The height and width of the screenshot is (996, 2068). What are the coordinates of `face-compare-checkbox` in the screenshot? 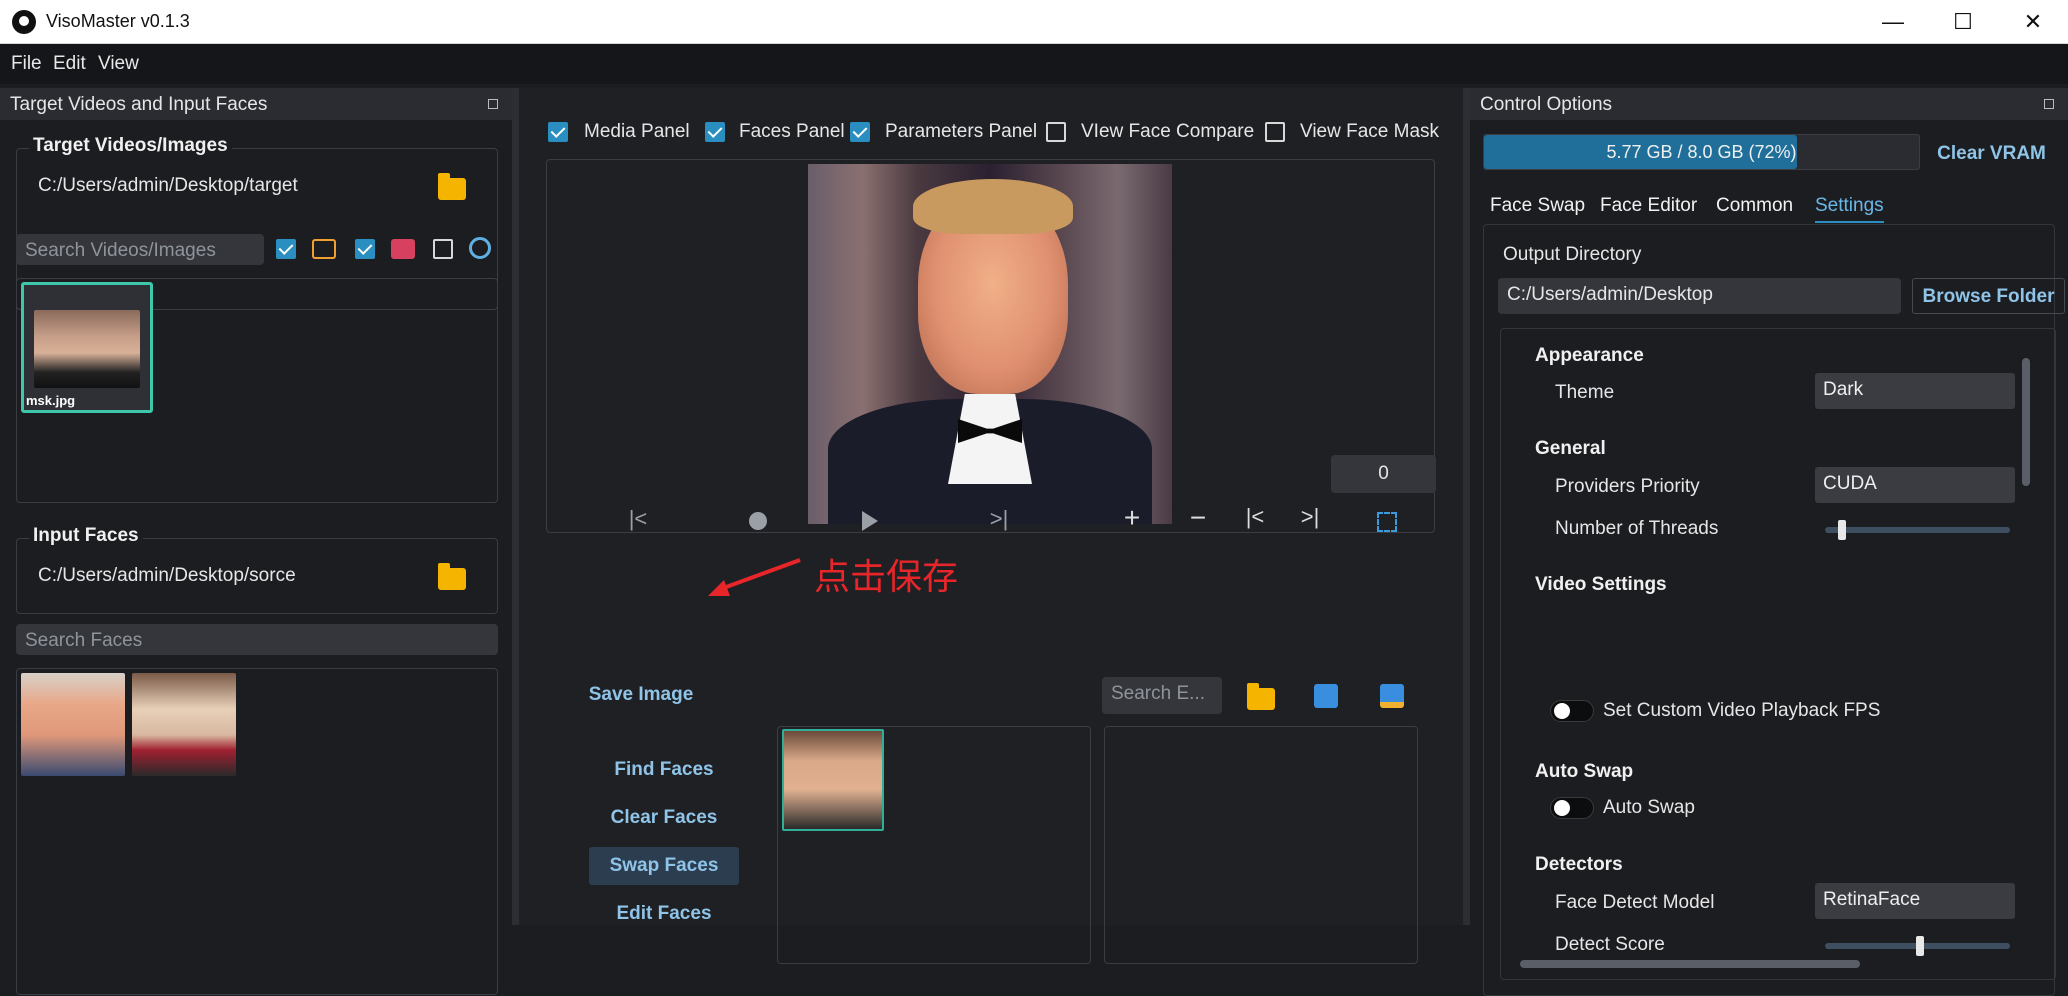 It's located at (1056, 132).